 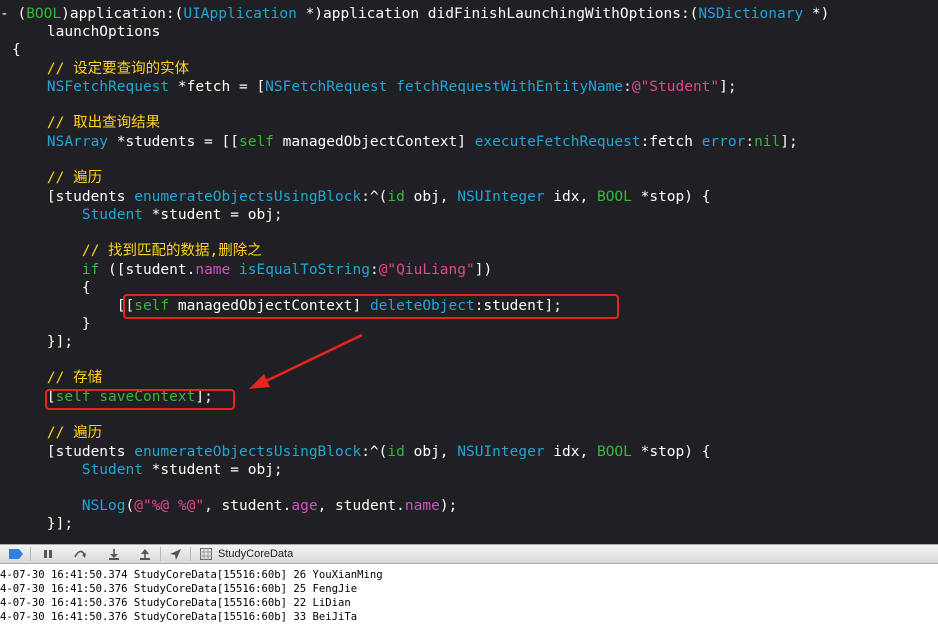 I want to click on debug-target-label: StudyCoreData, so click(x=255, y=554).